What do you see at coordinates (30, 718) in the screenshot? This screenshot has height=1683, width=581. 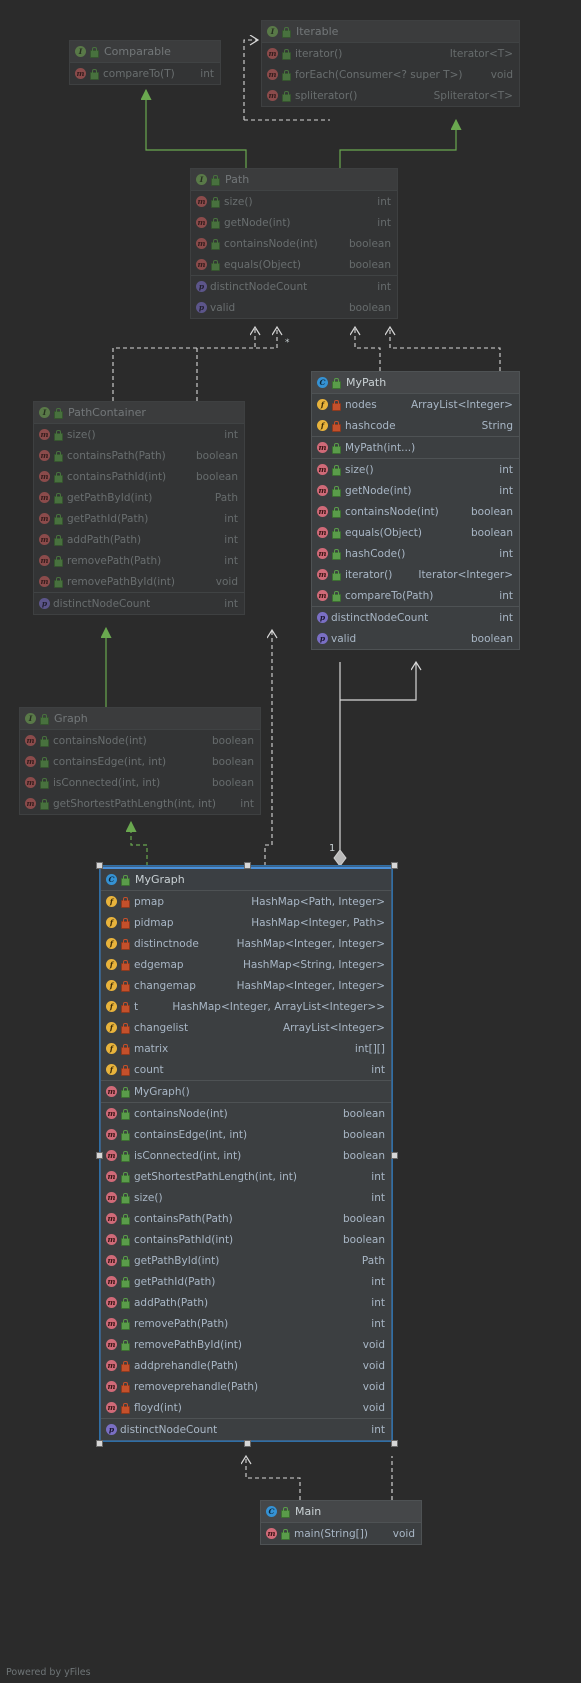 I see `interface-icon: I` at bounding box center [30, 718].